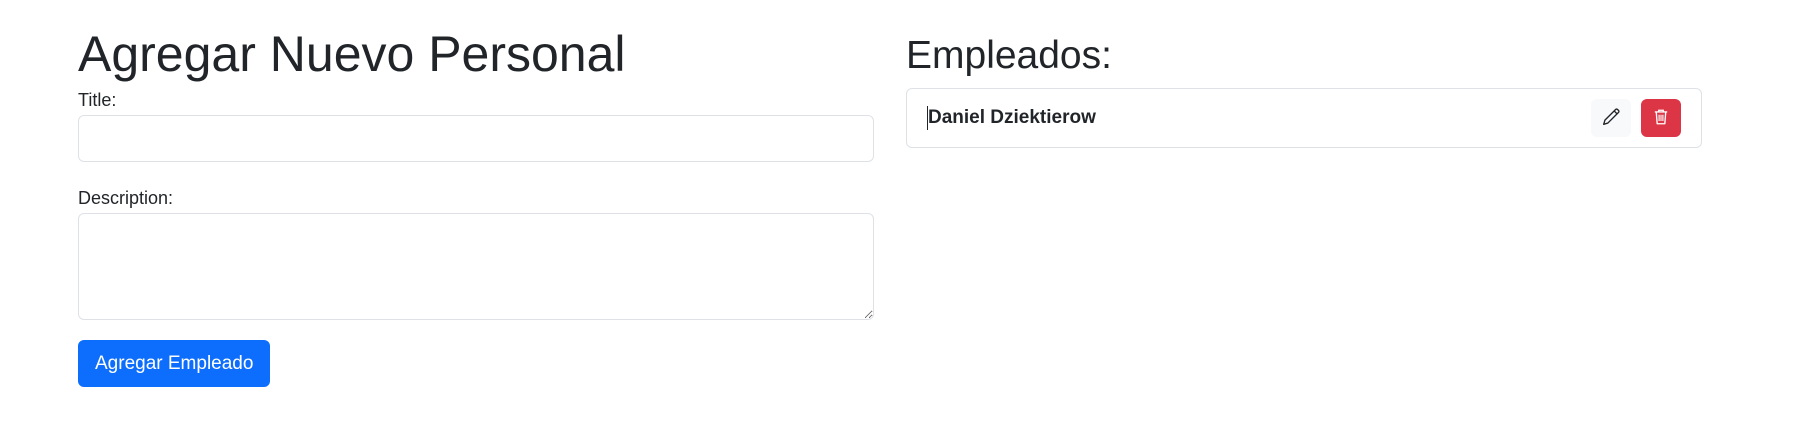 Image resolution: width=1793 pixels, height=440 pixels. Describe the element at coordinates (126, 198) in the screenshot. I see `description-label: Description:` at that location.